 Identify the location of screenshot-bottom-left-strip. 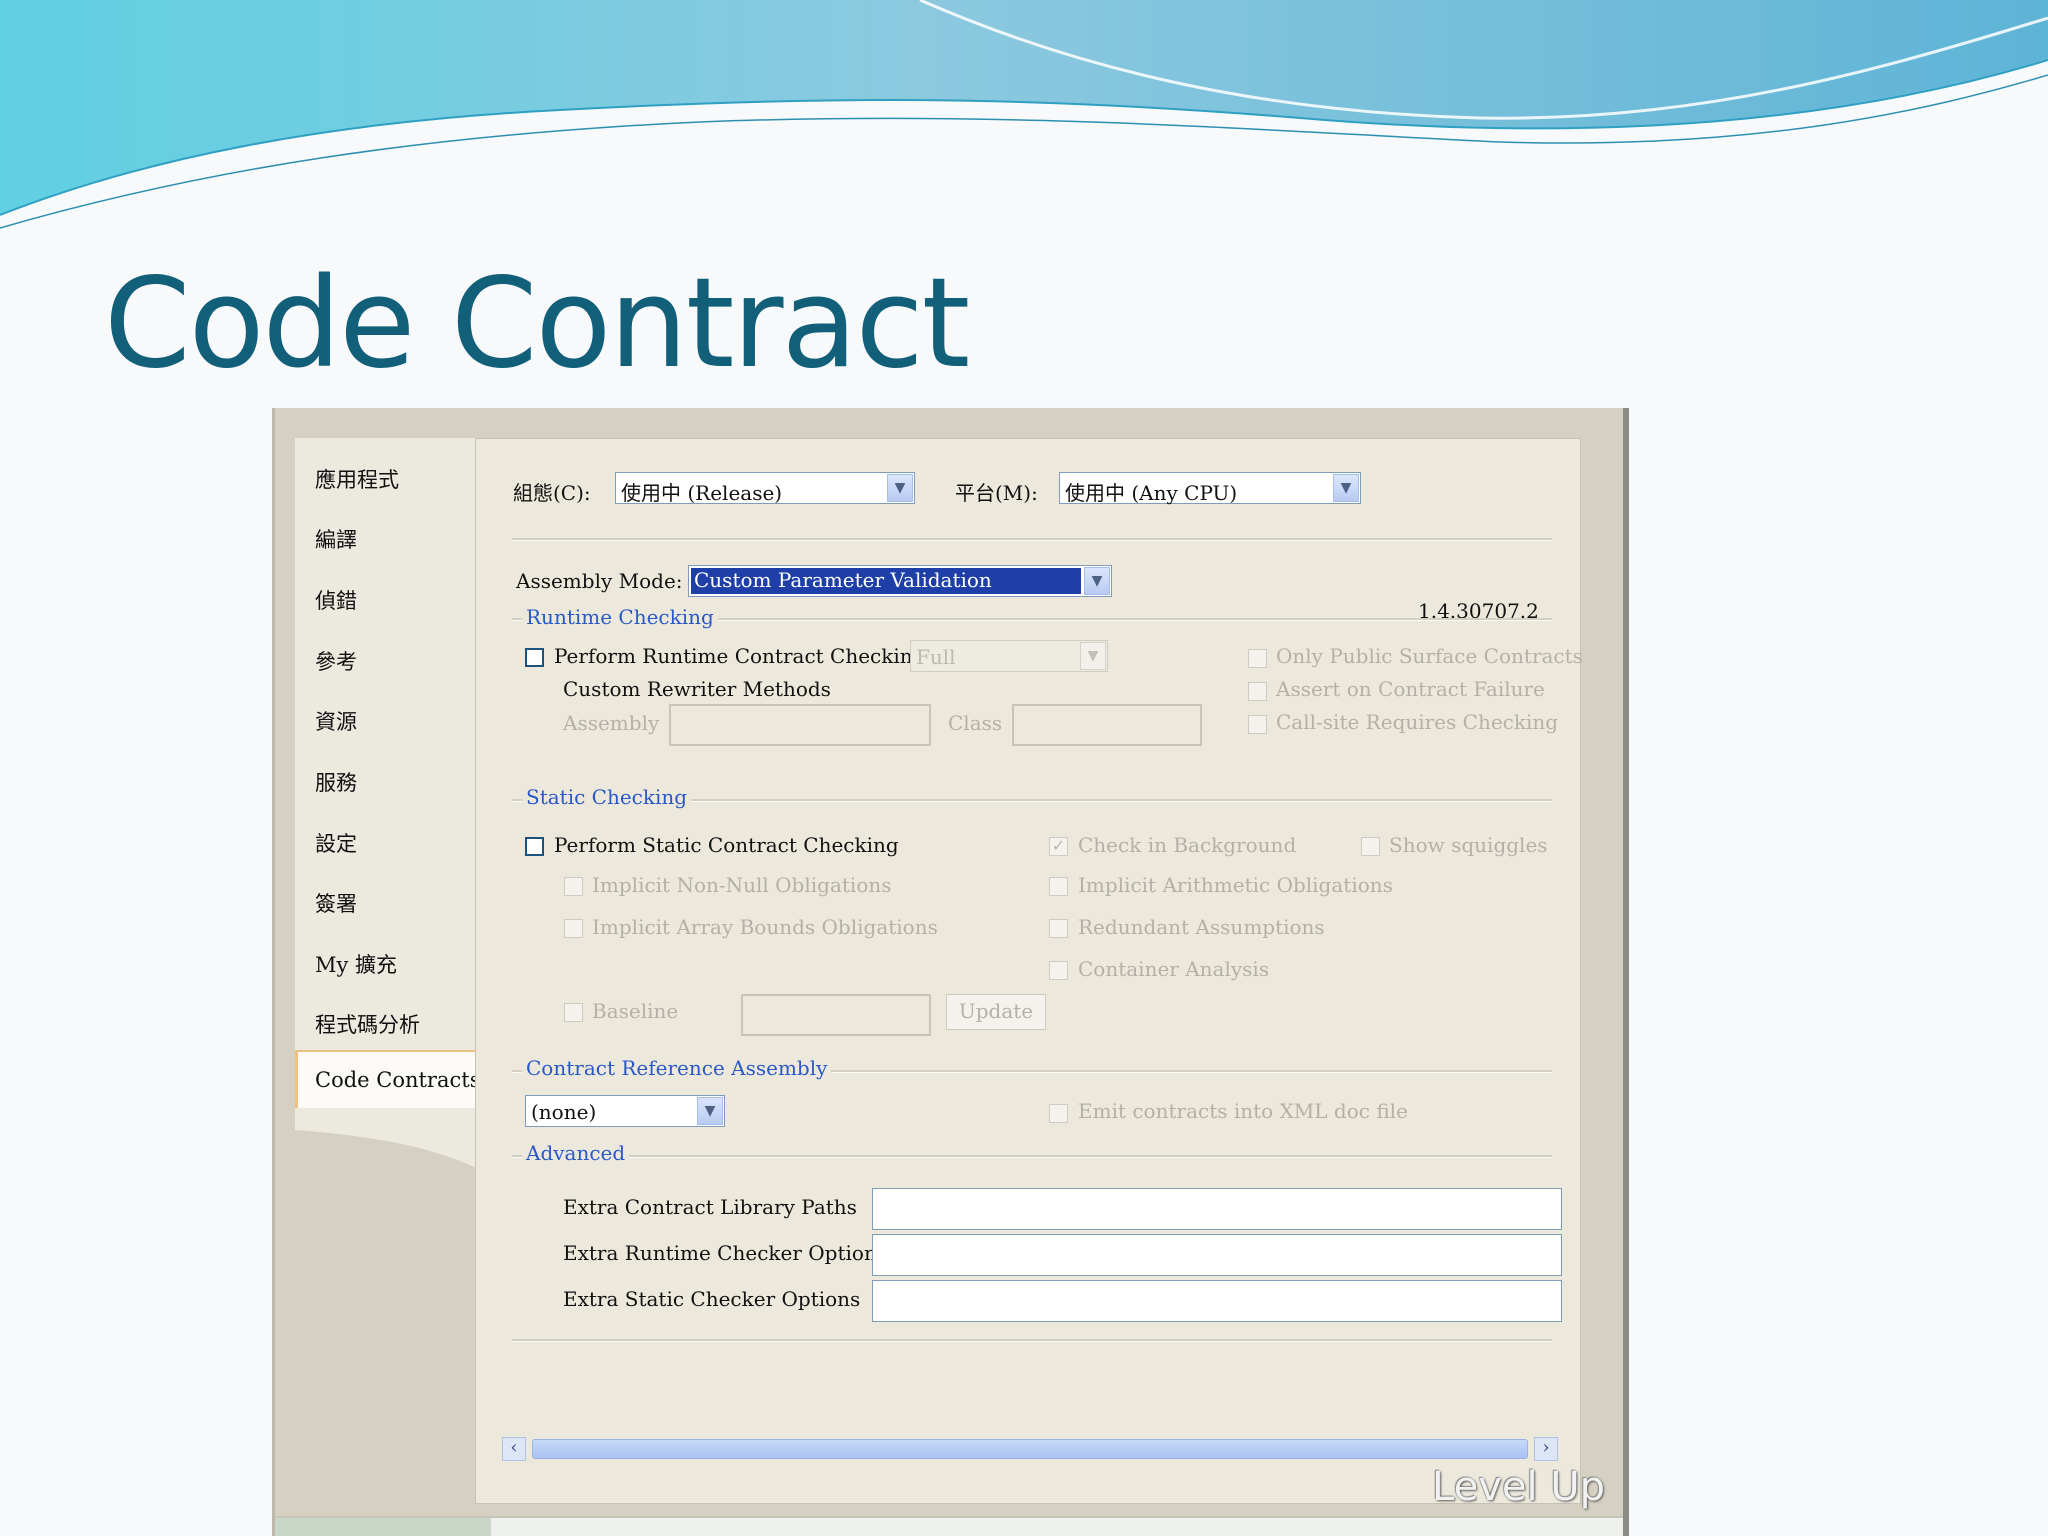
(383, 1527).